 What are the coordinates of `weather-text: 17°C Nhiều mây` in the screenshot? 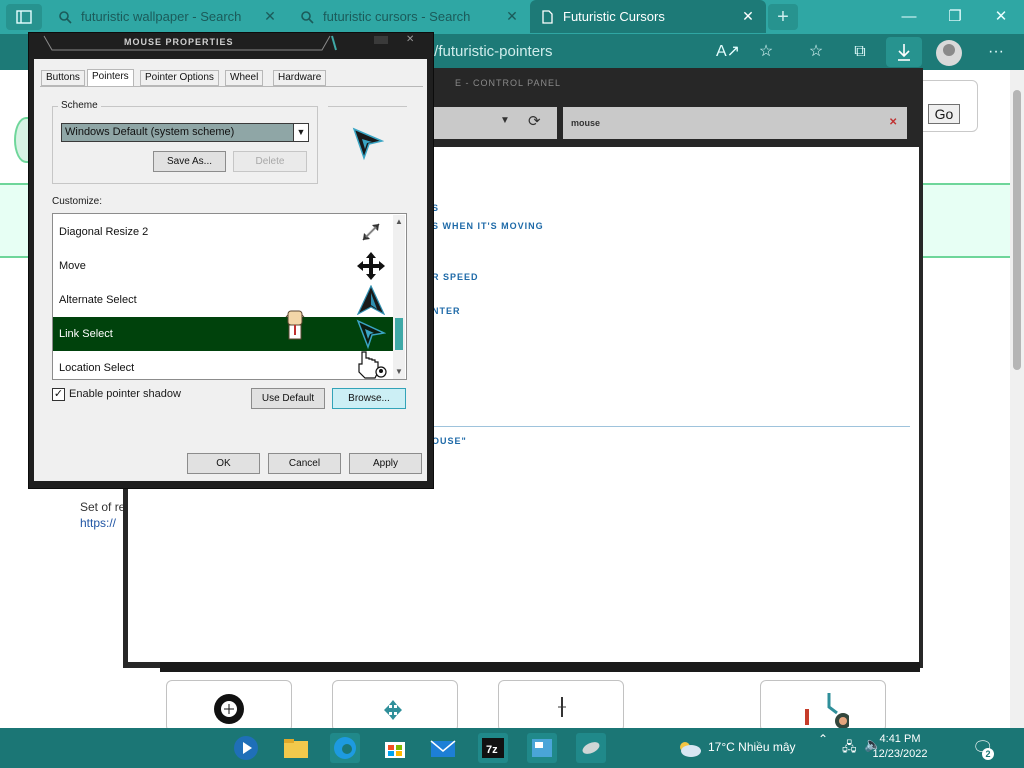 It's located at (752, 747).